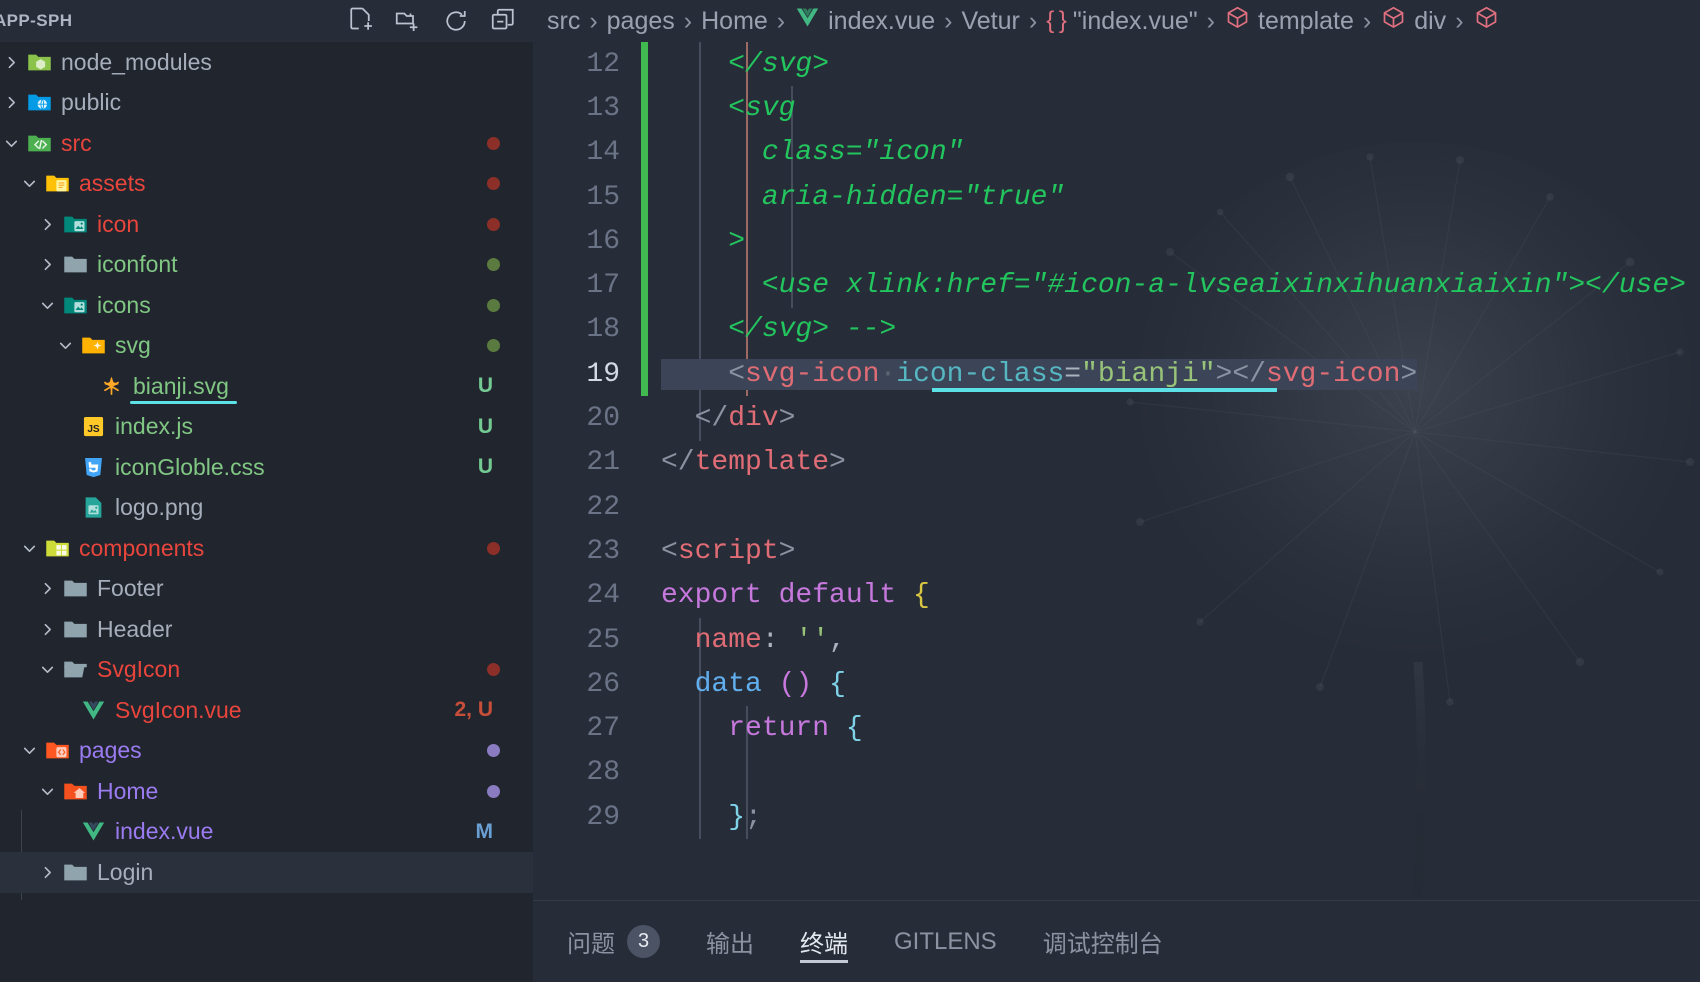 The width and height of the screenshot is (1700, 982). Describe the element at coordinates (730, 941) in the screenshot. I see `panel-tab-output: 输出` at that location.